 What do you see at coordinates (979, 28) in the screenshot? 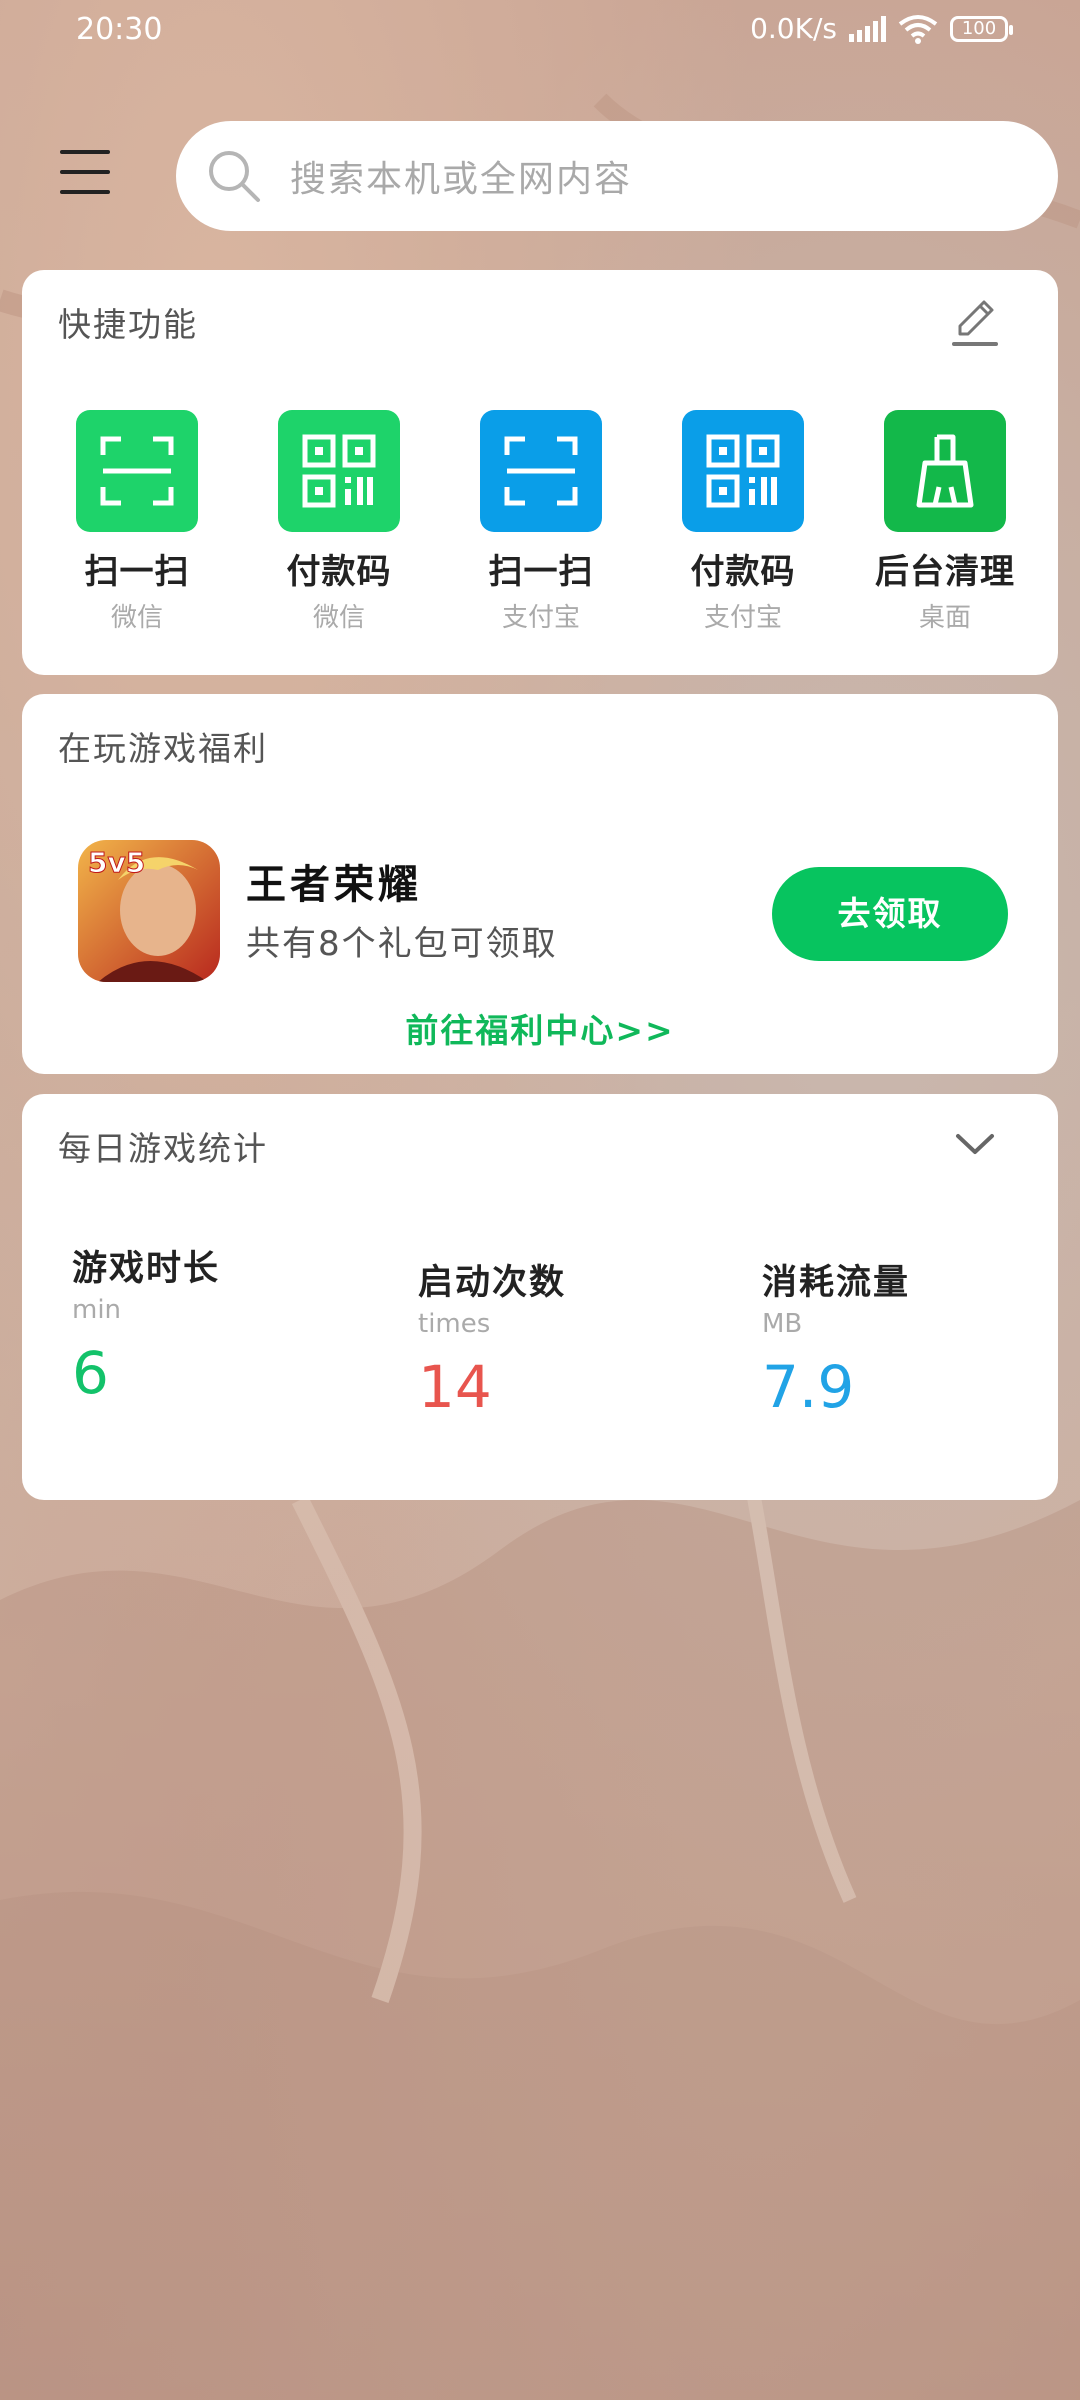
I see `battery-level: 100` at bounding box center [979, 28].